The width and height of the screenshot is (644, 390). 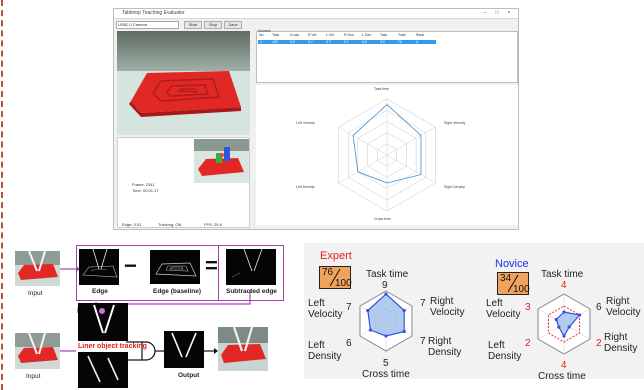 I want to click on input-image-bottom, so click(x=37, y=351).